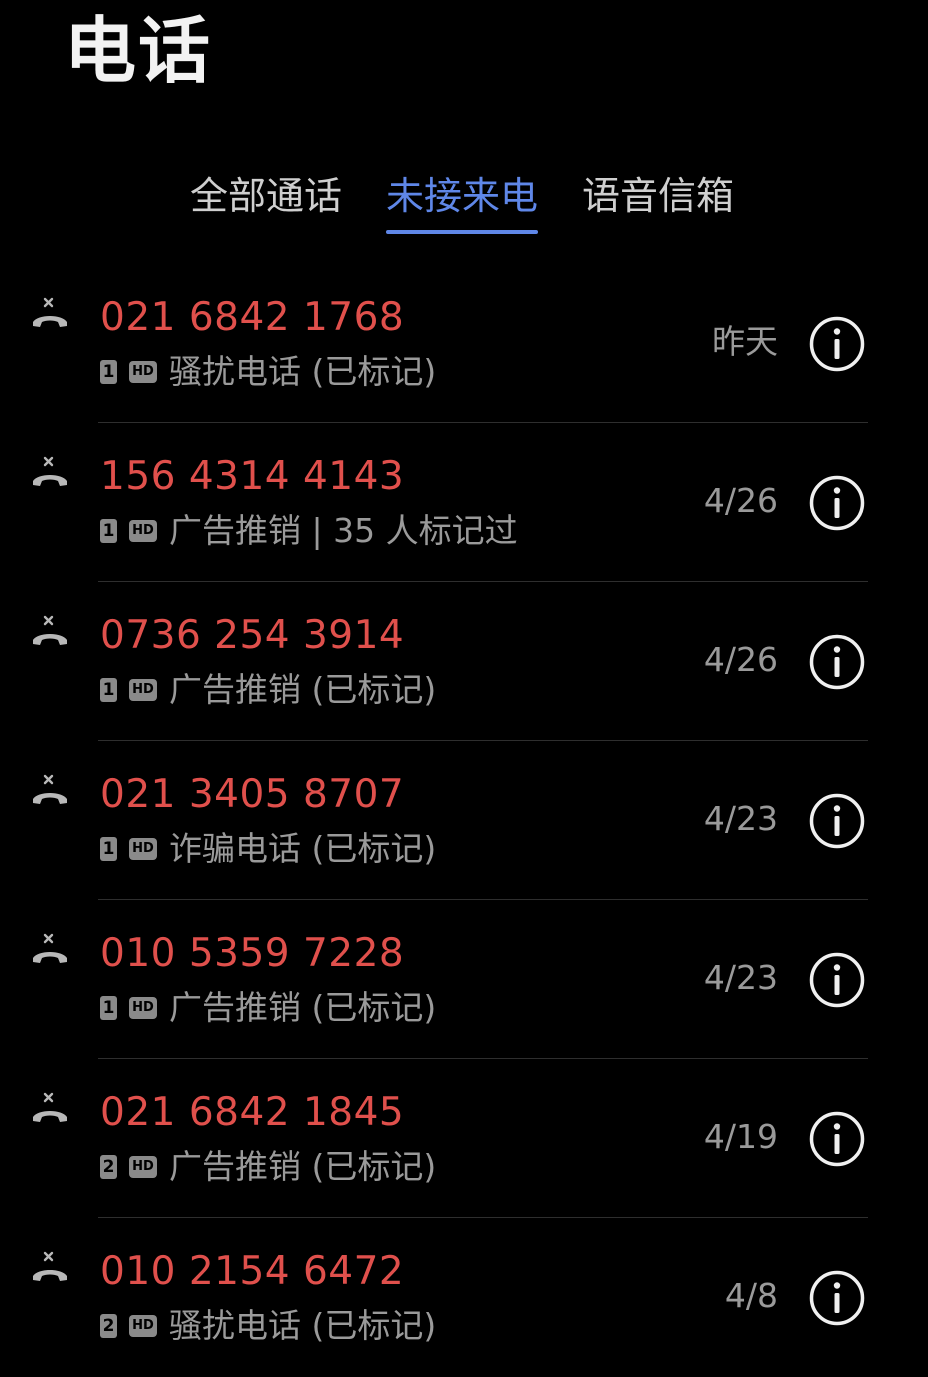  I want to click on caller-number: 021 3405 8707, so click(252, 794).